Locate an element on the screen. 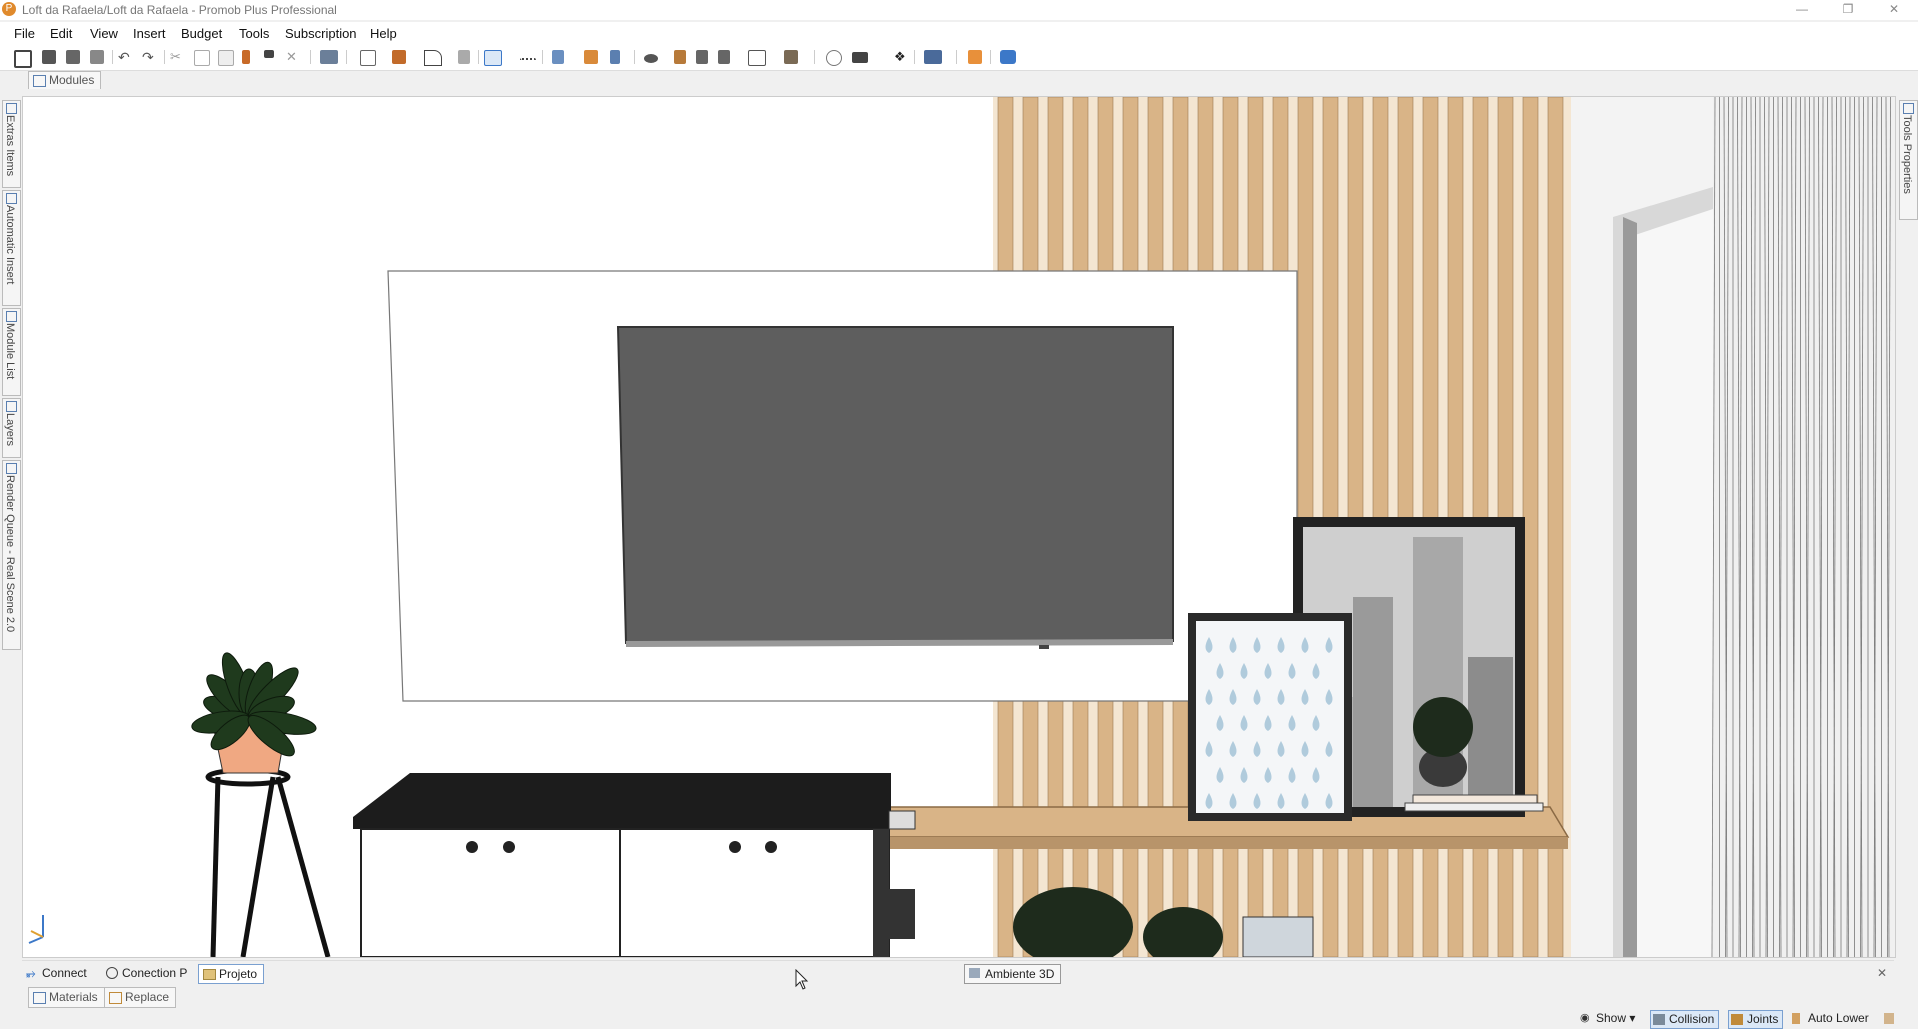  door-frame is located at coordinates (1663, 572).